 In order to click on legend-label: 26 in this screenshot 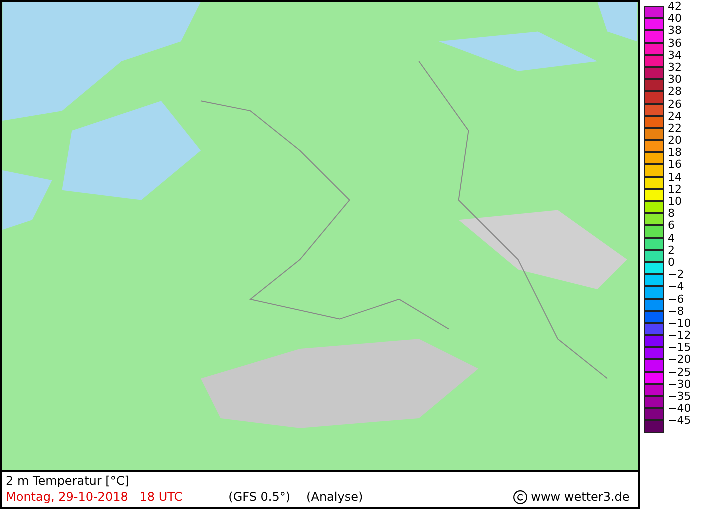, I will do `click(675, 104)`.